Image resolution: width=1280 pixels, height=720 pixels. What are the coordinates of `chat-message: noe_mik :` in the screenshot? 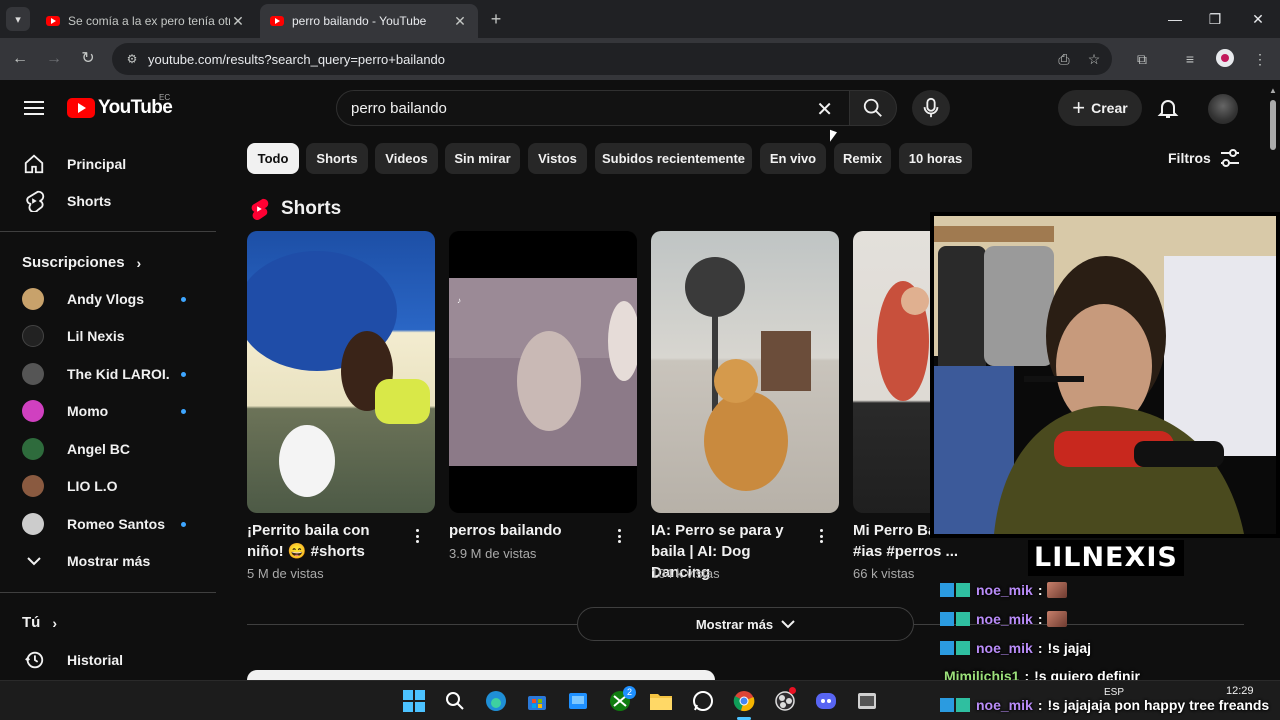 It's located at (1004, 619).